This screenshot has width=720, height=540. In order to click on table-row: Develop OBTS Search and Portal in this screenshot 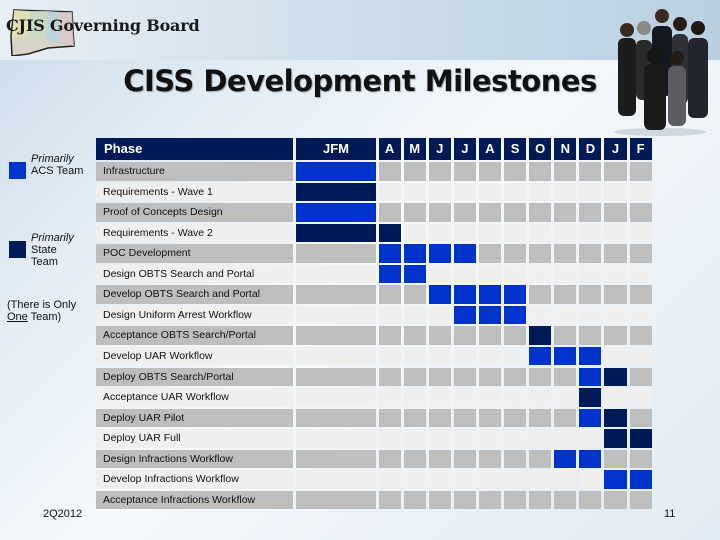, I will do `click(375, 294)`.